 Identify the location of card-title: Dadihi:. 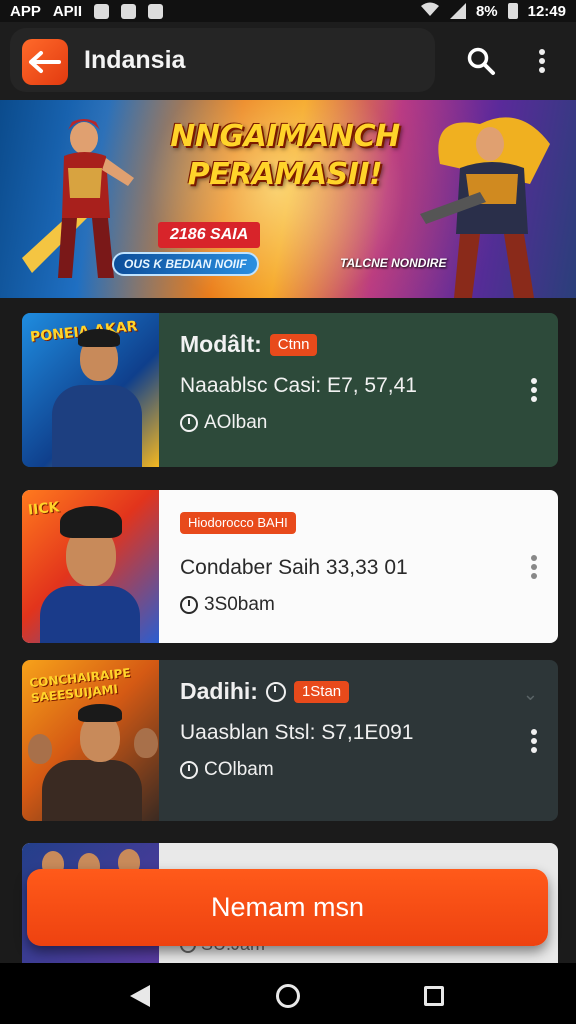
(219, 691).